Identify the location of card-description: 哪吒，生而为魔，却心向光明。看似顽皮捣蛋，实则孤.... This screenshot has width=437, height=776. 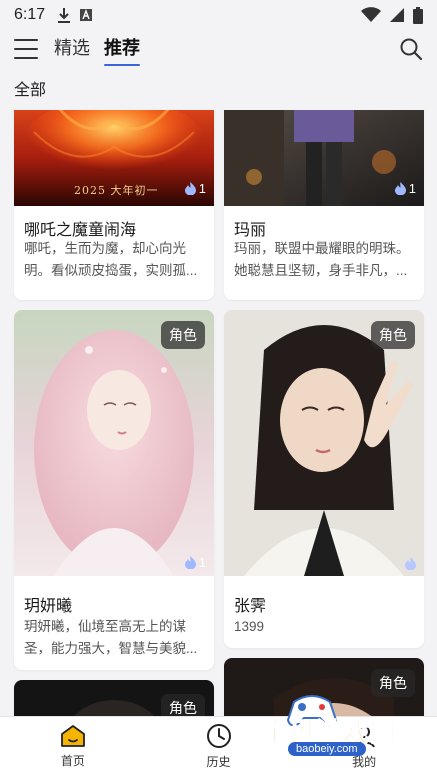
(111, 259).